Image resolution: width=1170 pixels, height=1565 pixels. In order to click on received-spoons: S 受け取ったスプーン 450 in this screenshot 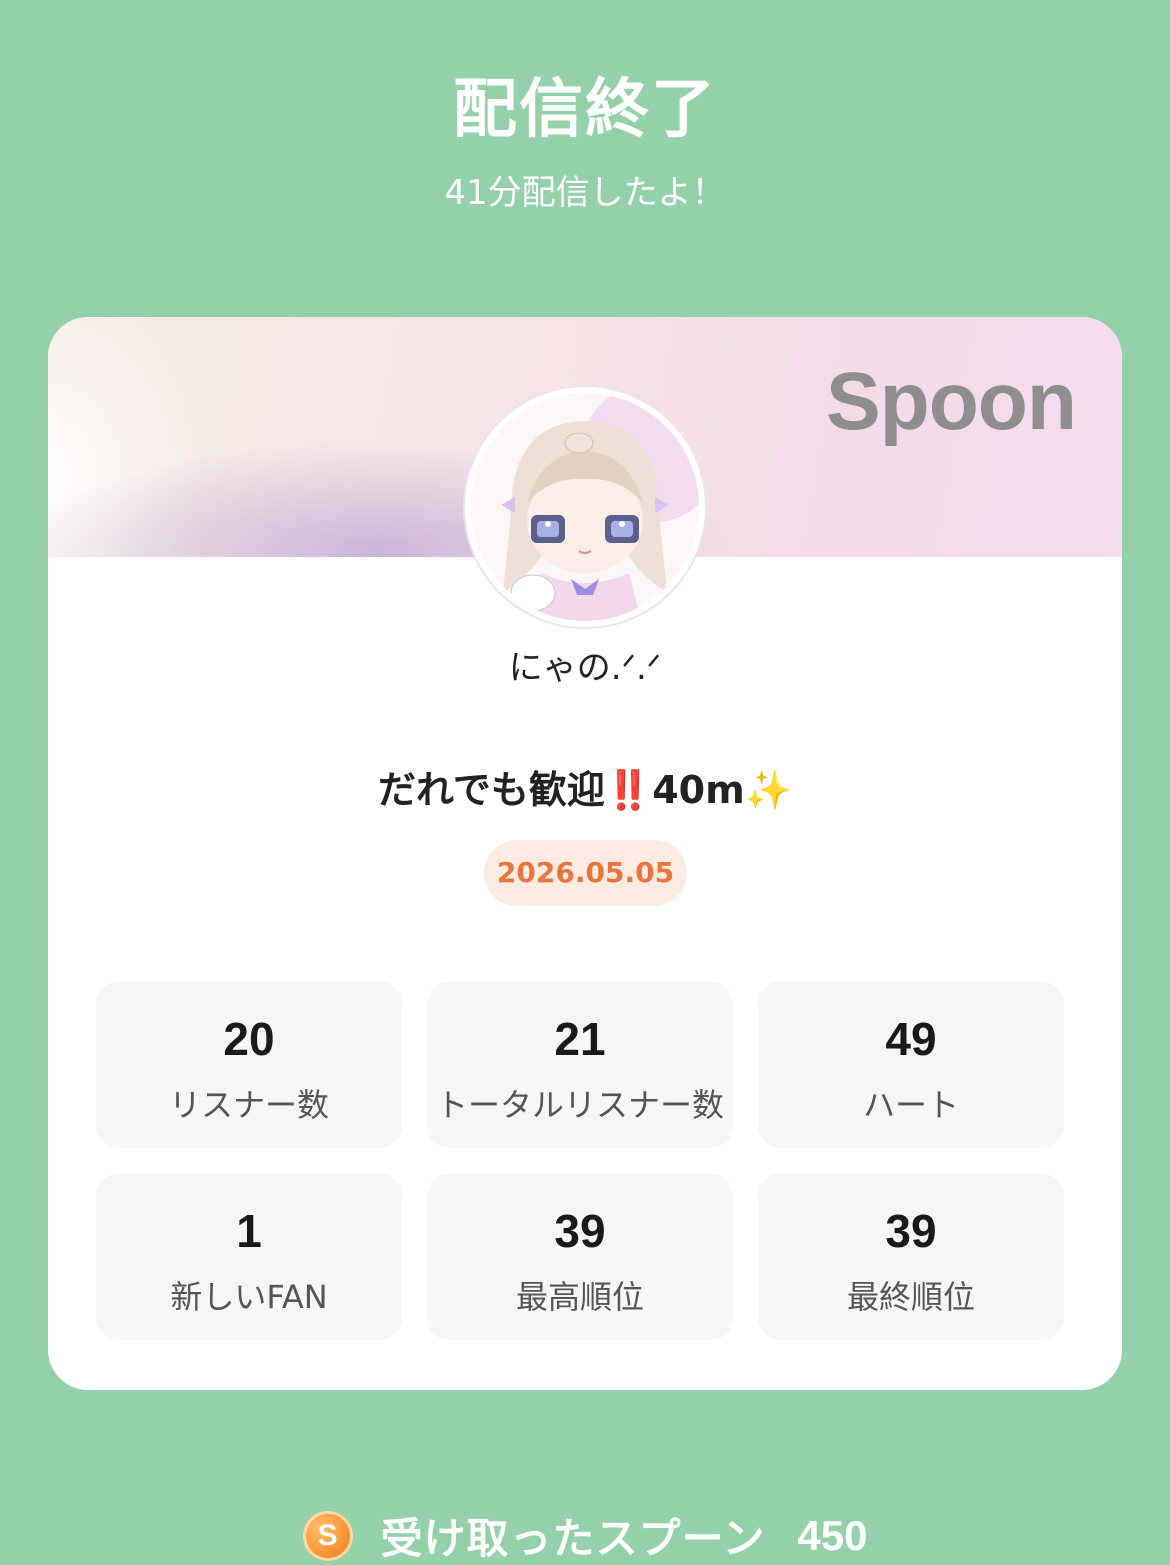, I will do `click(585, 1534)`.